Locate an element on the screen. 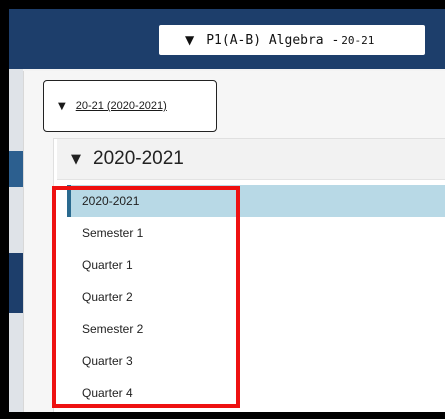 This screenshot has width=445, height=419. term-item-semester-1: Semester 1 is located at coordinates (256, 233).